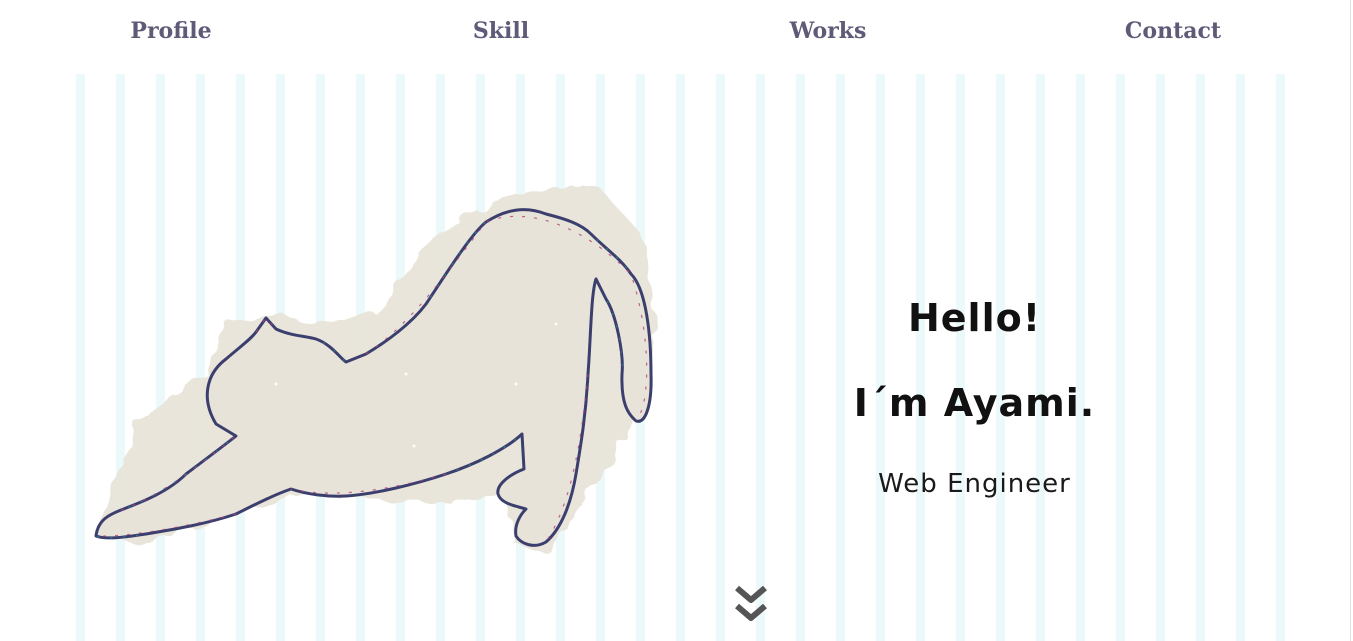 The height and width of the screenshot is (641, 1353). Describe the element at coordinates (1173, 31) in the screenshot. I see `nav-item-contact: Contact` at that location.